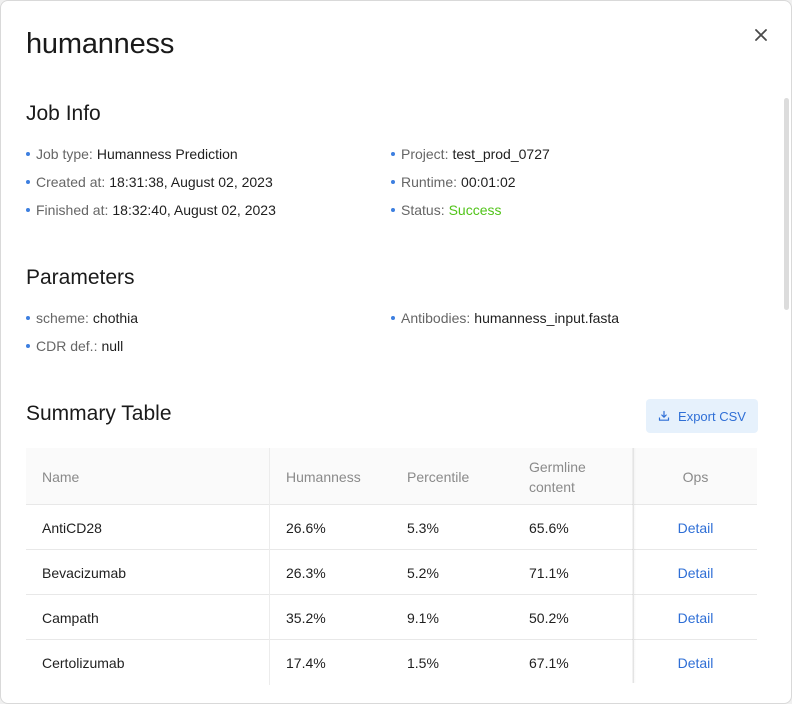 Image resolution: width=792 pixels, height=704 pixels. What do you see at coordinates (84, 572) in the screenshot?
I see `cell-name: Bevacizumab` at bounding box center [84, 572].